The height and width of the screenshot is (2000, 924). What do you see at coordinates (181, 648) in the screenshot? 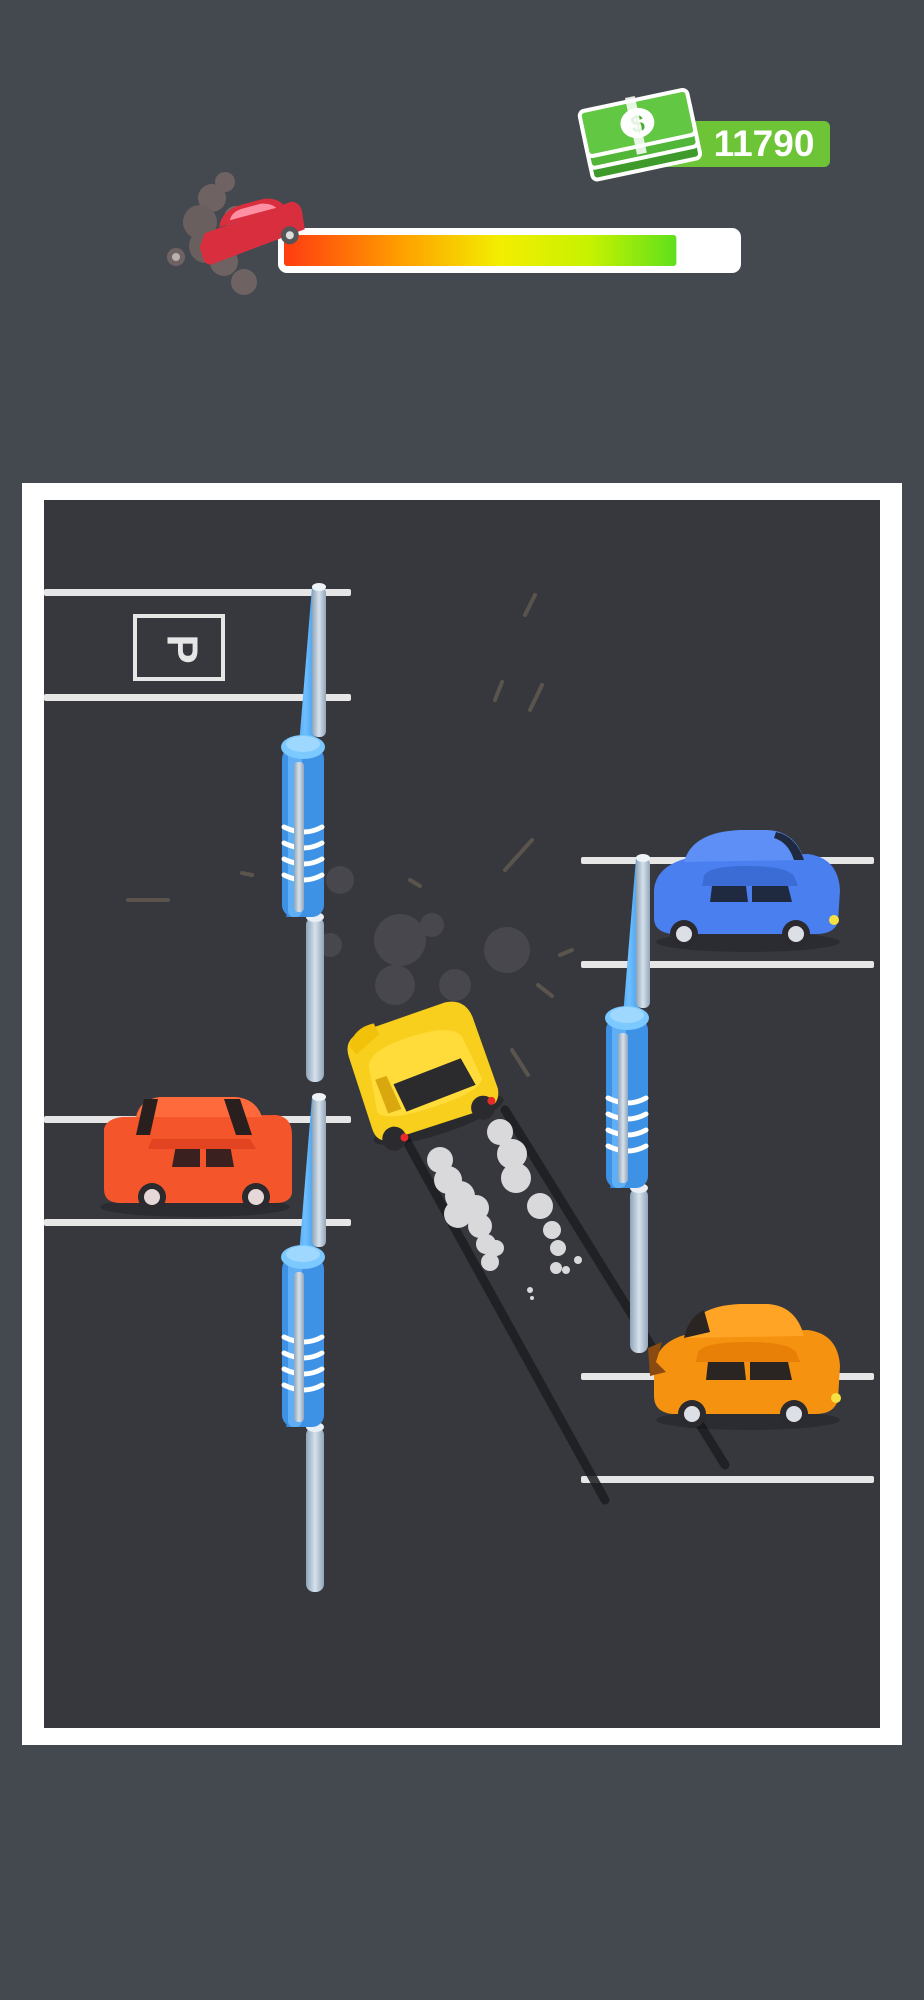
I see `parking-sign-label: P` at bounding box center [181, 648].